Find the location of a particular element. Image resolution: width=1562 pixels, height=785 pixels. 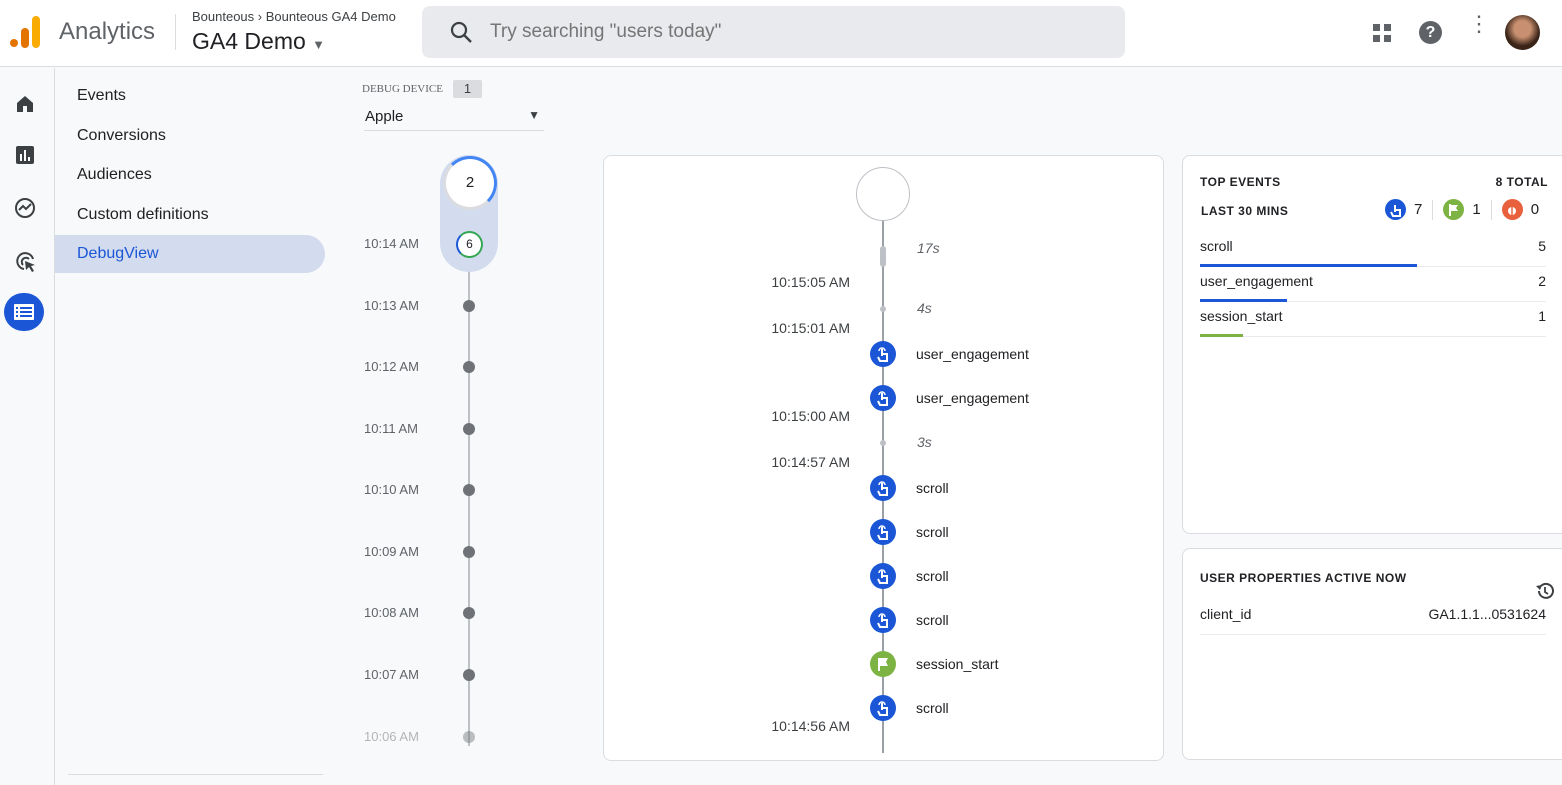

error-bug-icon is located at coordinates (1512, 209).